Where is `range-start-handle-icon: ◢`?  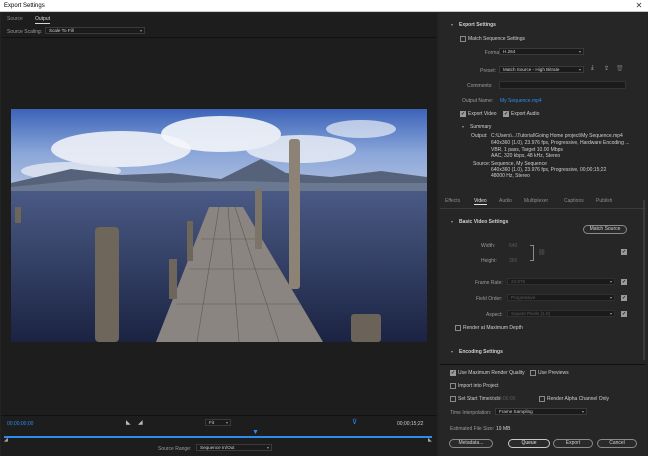
range-start-handle-icon: ◢ is located at coordinates (6, 440).